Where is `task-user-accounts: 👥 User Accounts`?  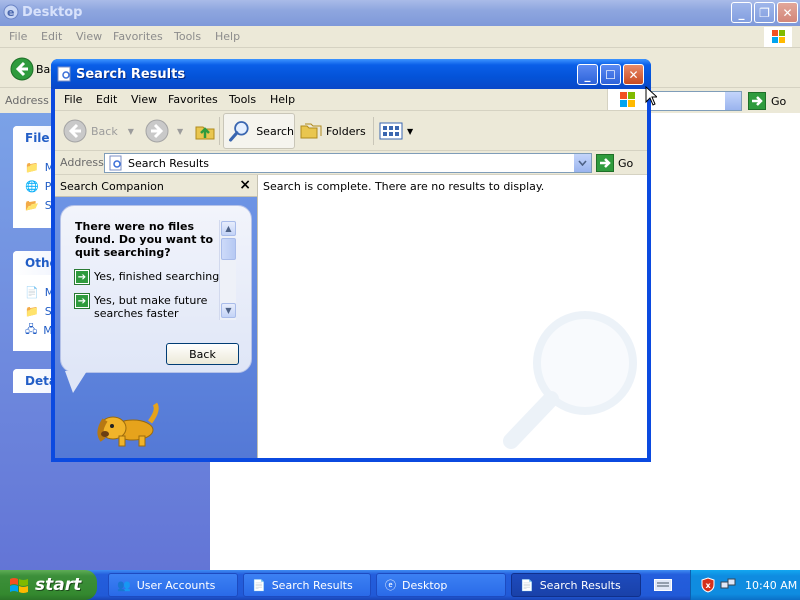
task-user-accounts: 👥 User Accounts is located at coordinates (173, 585).